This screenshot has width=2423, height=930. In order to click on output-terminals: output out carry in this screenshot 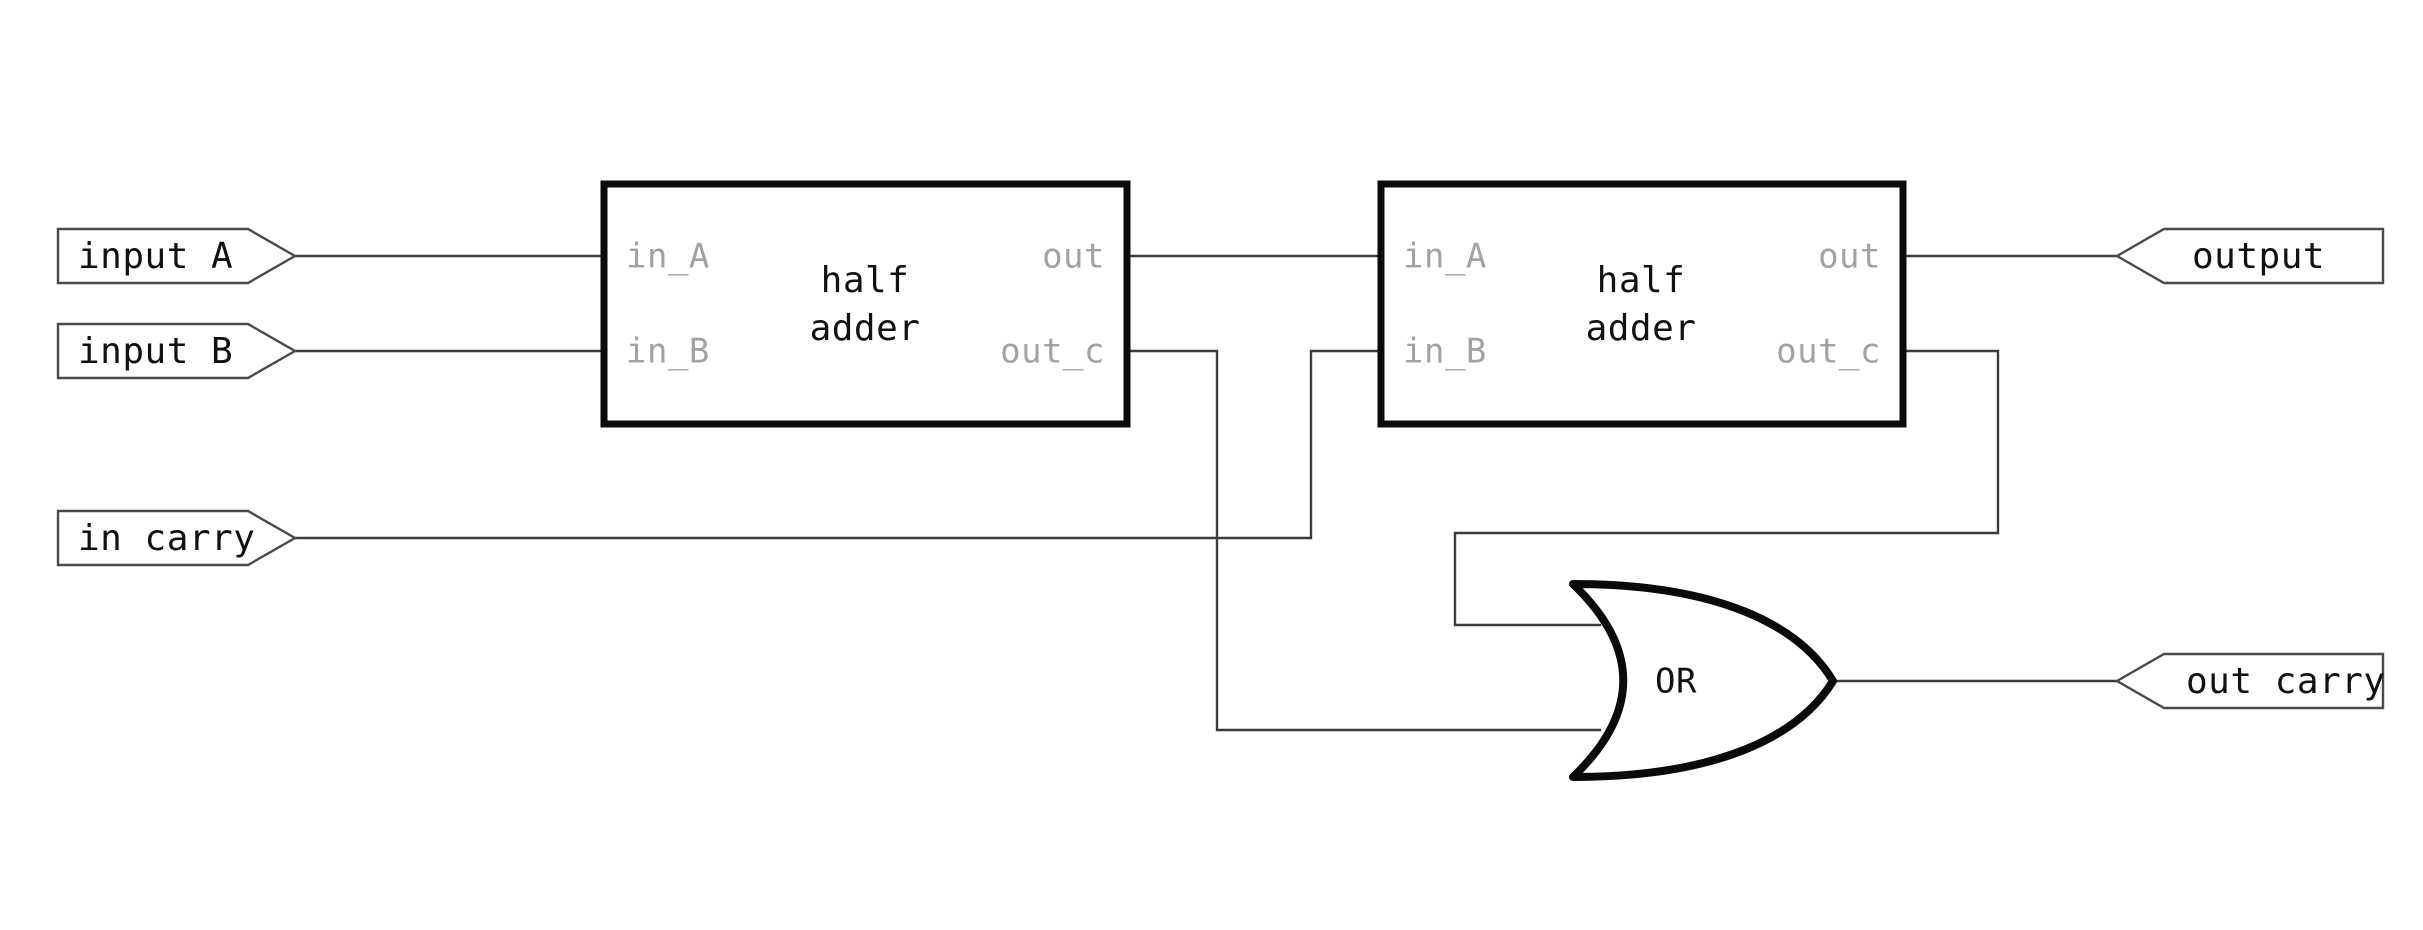, I will do `click(2250, 468)`.